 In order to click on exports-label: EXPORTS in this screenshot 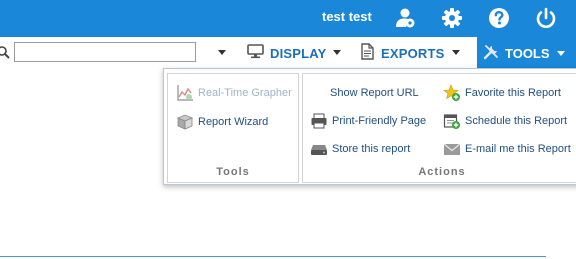, I will do `click(413, 53)`.